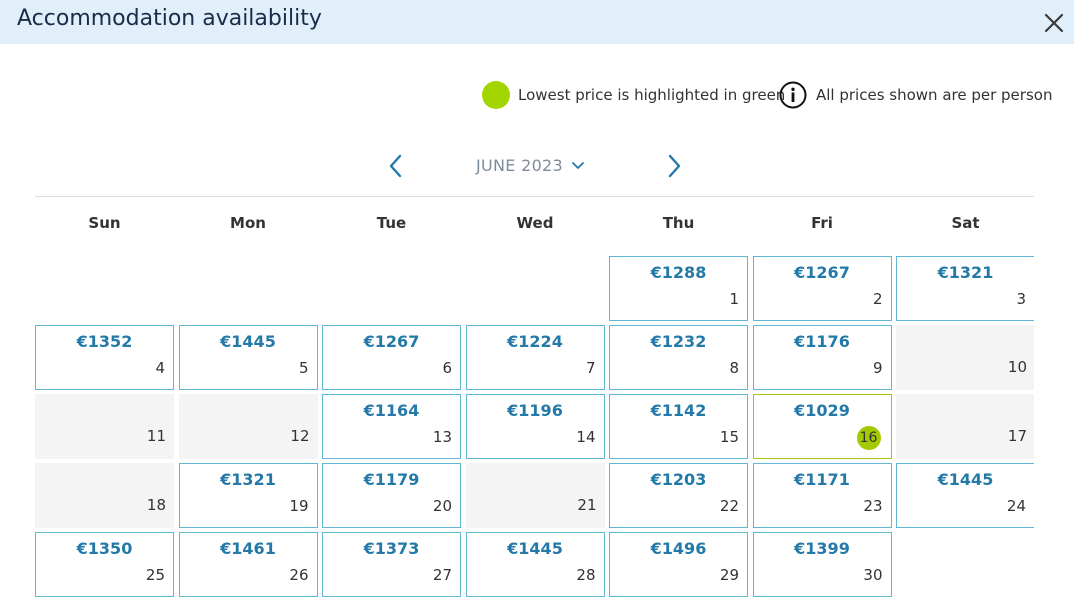 This screenshot has width=1074, height=607. Describe the element at coordinates (965, 288) in the screenshot. I see `calendar-day-3: €1321 3` at that location.